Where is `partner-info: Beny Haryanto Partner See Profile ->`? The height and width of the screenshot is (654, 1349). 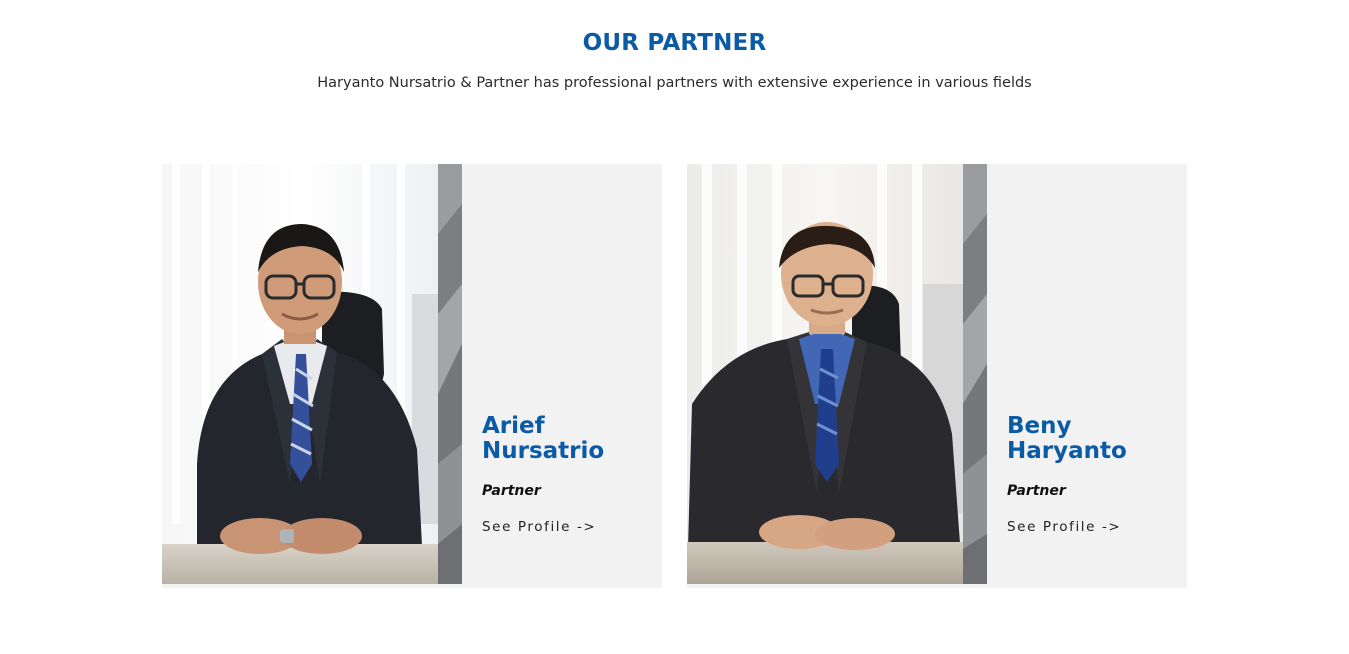
partner-info: Beny Haryanto Partner See Profile -> is located at coordinates (1092, 475).